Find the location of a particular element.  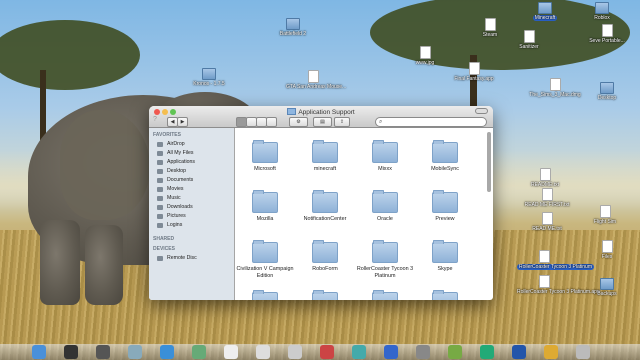

mission-control-icon is located at coordinates (103, 352).